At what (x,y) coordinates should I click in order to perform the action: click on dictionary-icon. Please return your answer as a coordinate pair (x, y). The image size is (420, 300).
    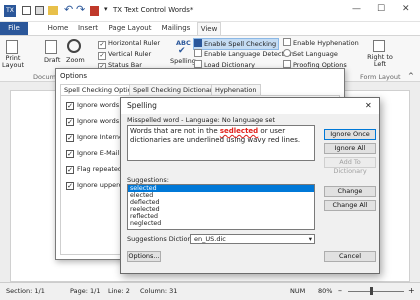
    Looking at the image, I should click on (198, 64).